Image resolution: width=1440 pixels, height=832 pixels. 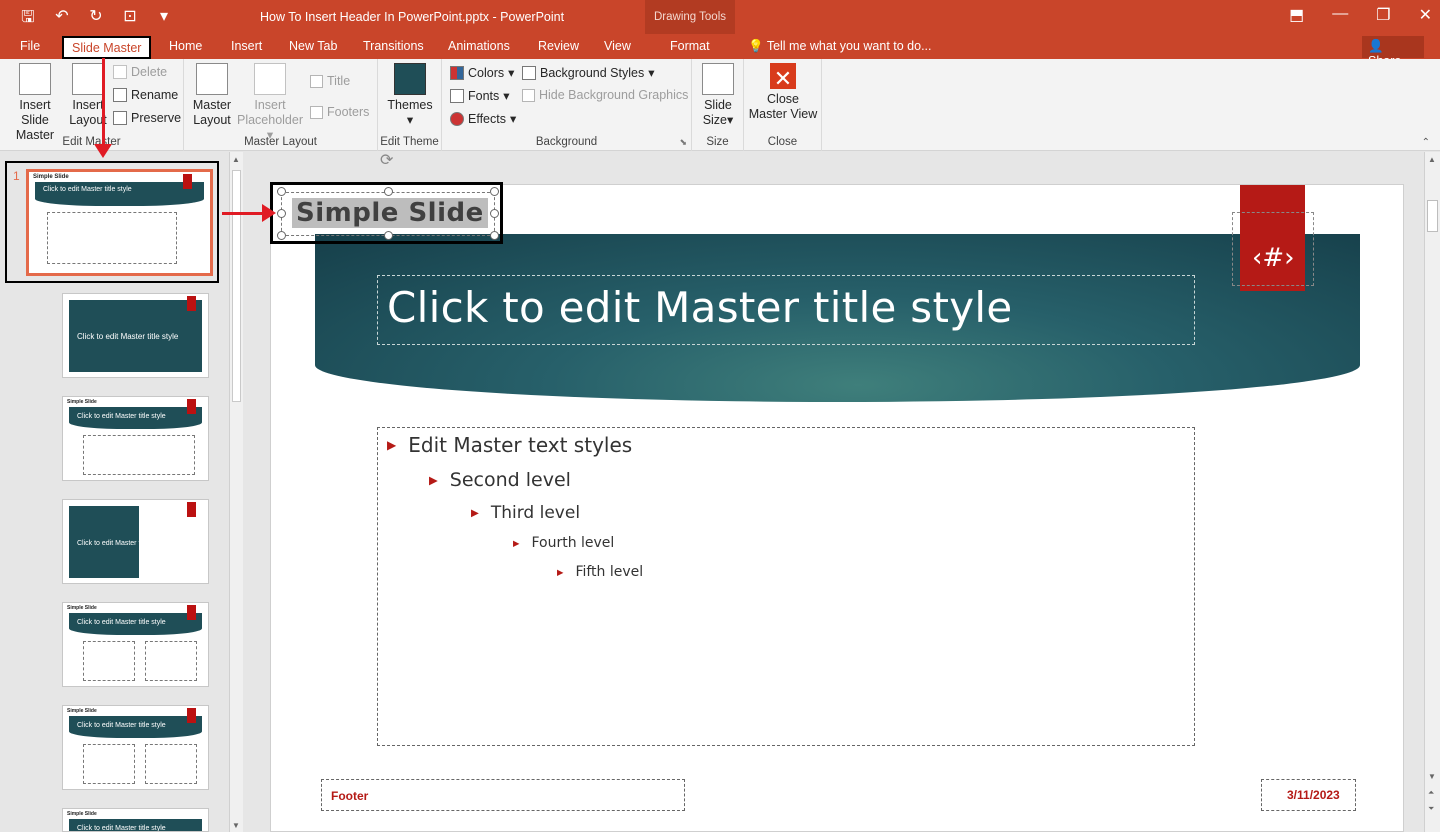 I want to click on next-slide-icon: ⏷, so click(x=1431, y=809).